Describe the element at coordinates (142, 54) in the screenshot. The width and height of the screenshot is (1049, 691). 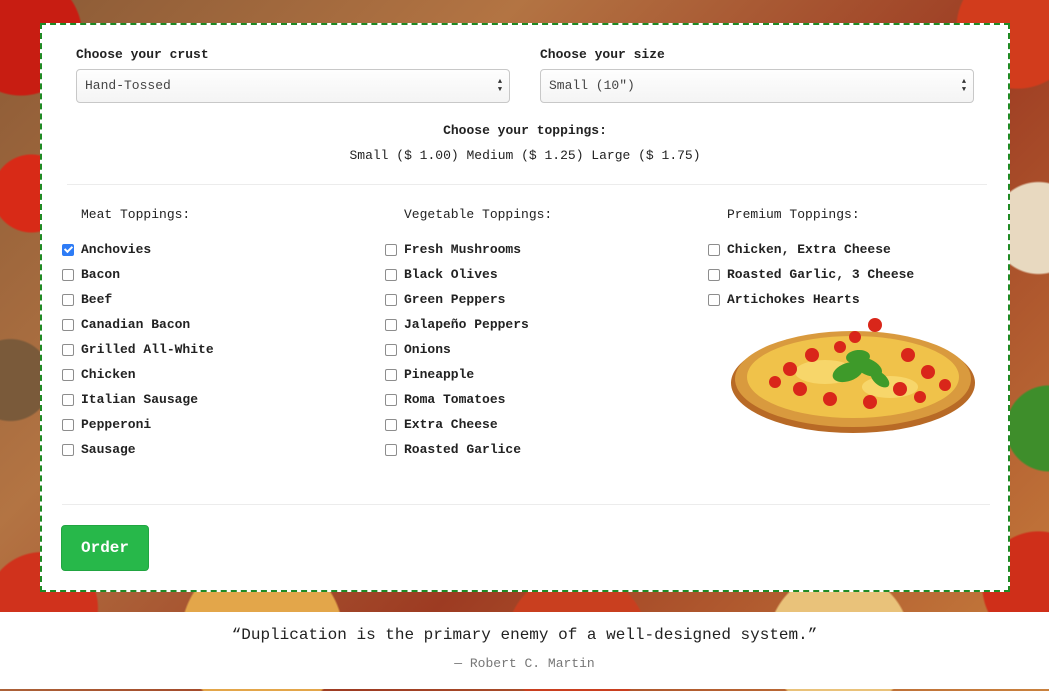
I see `crust-label: Choose your crust` at that location.